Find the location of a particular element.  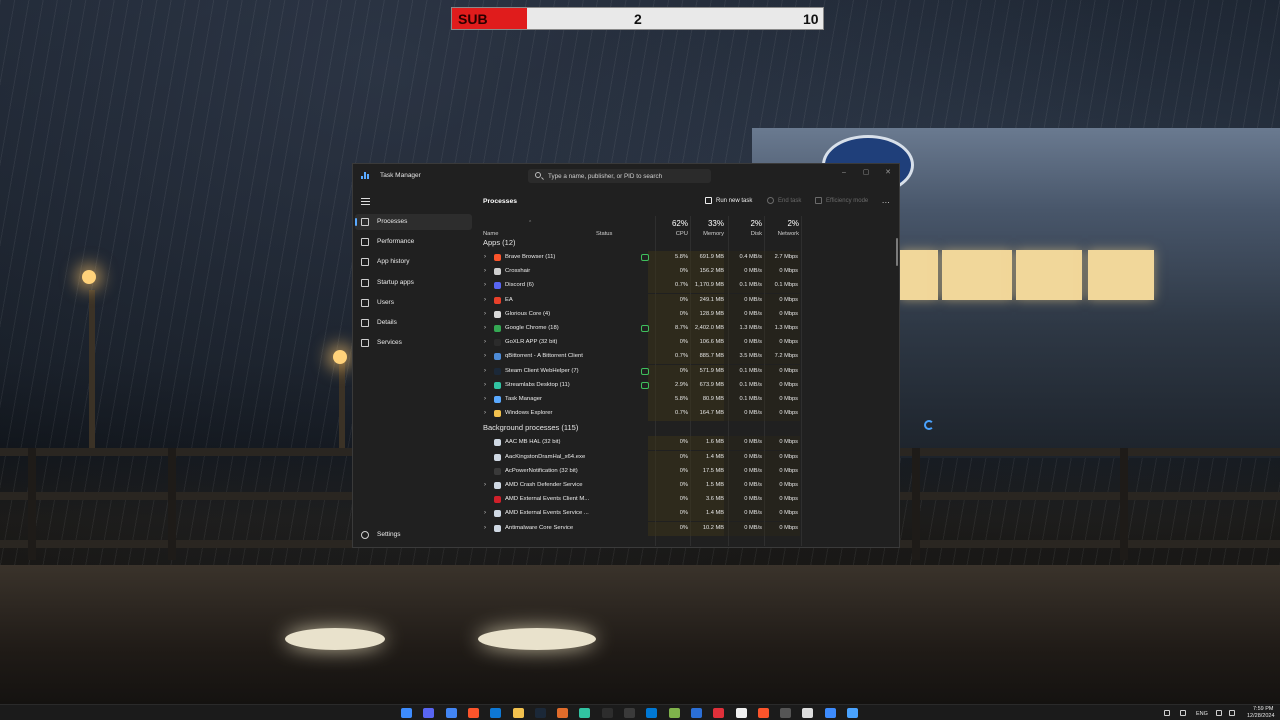

search-input is located at coordinates (628, 176).